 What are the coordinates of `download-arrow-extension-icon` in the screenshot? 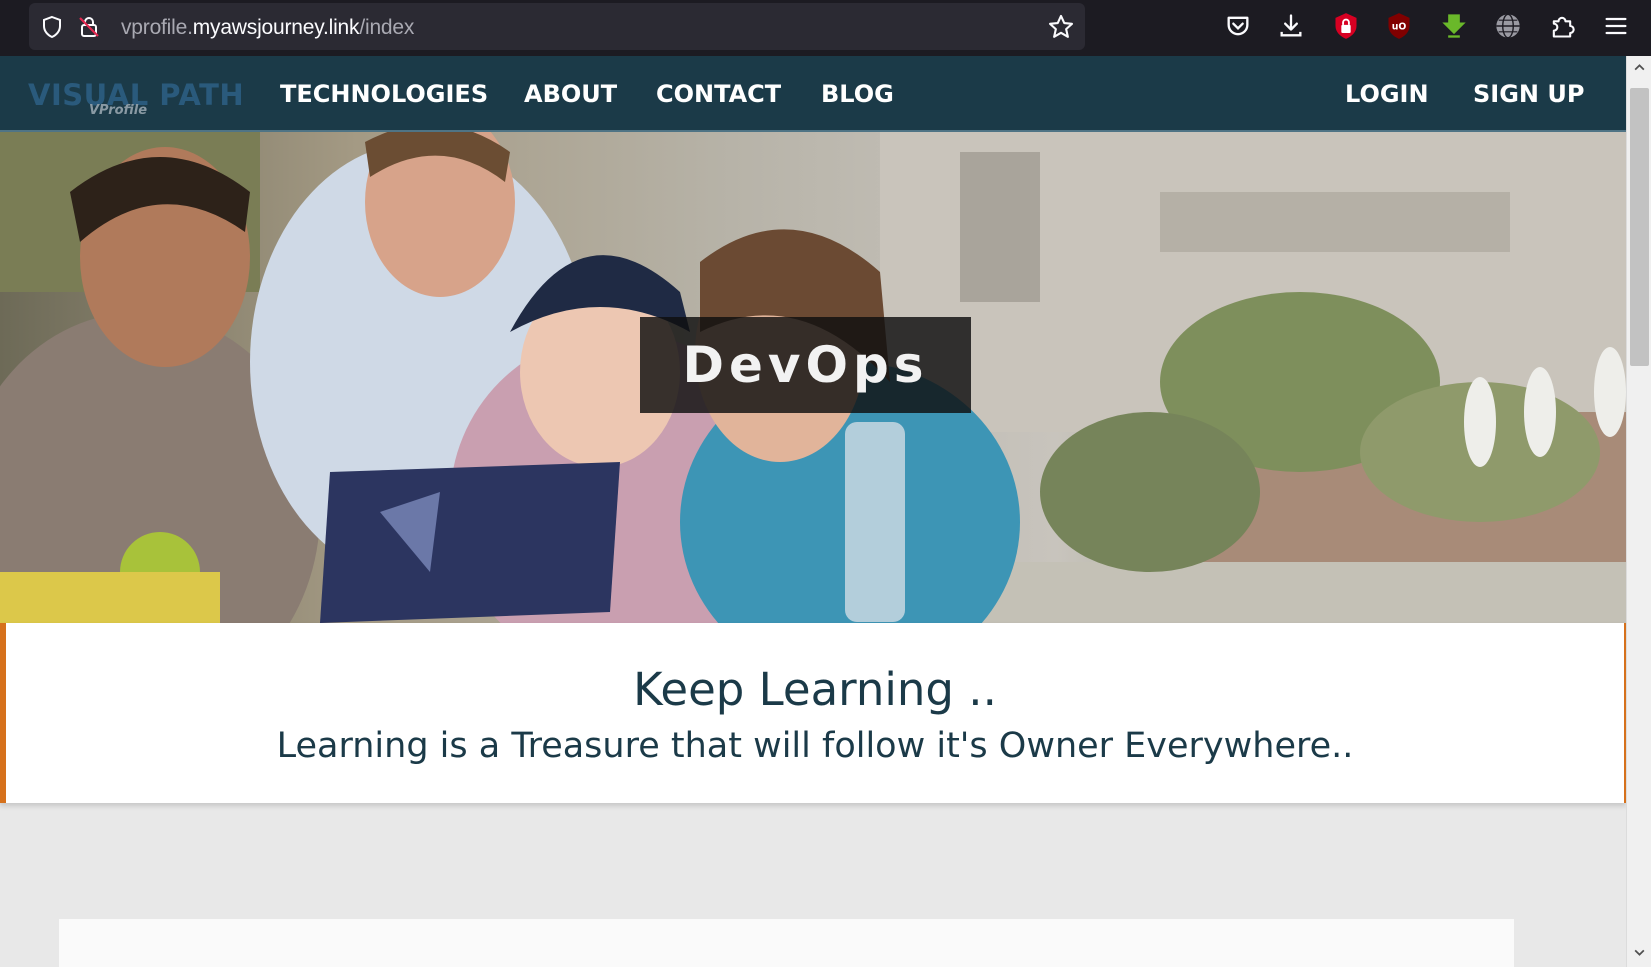 It's located at (1454, 26).